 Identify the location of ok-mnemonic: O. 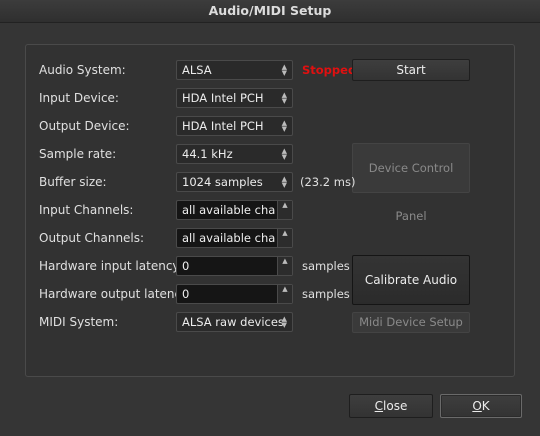
(477, 406).